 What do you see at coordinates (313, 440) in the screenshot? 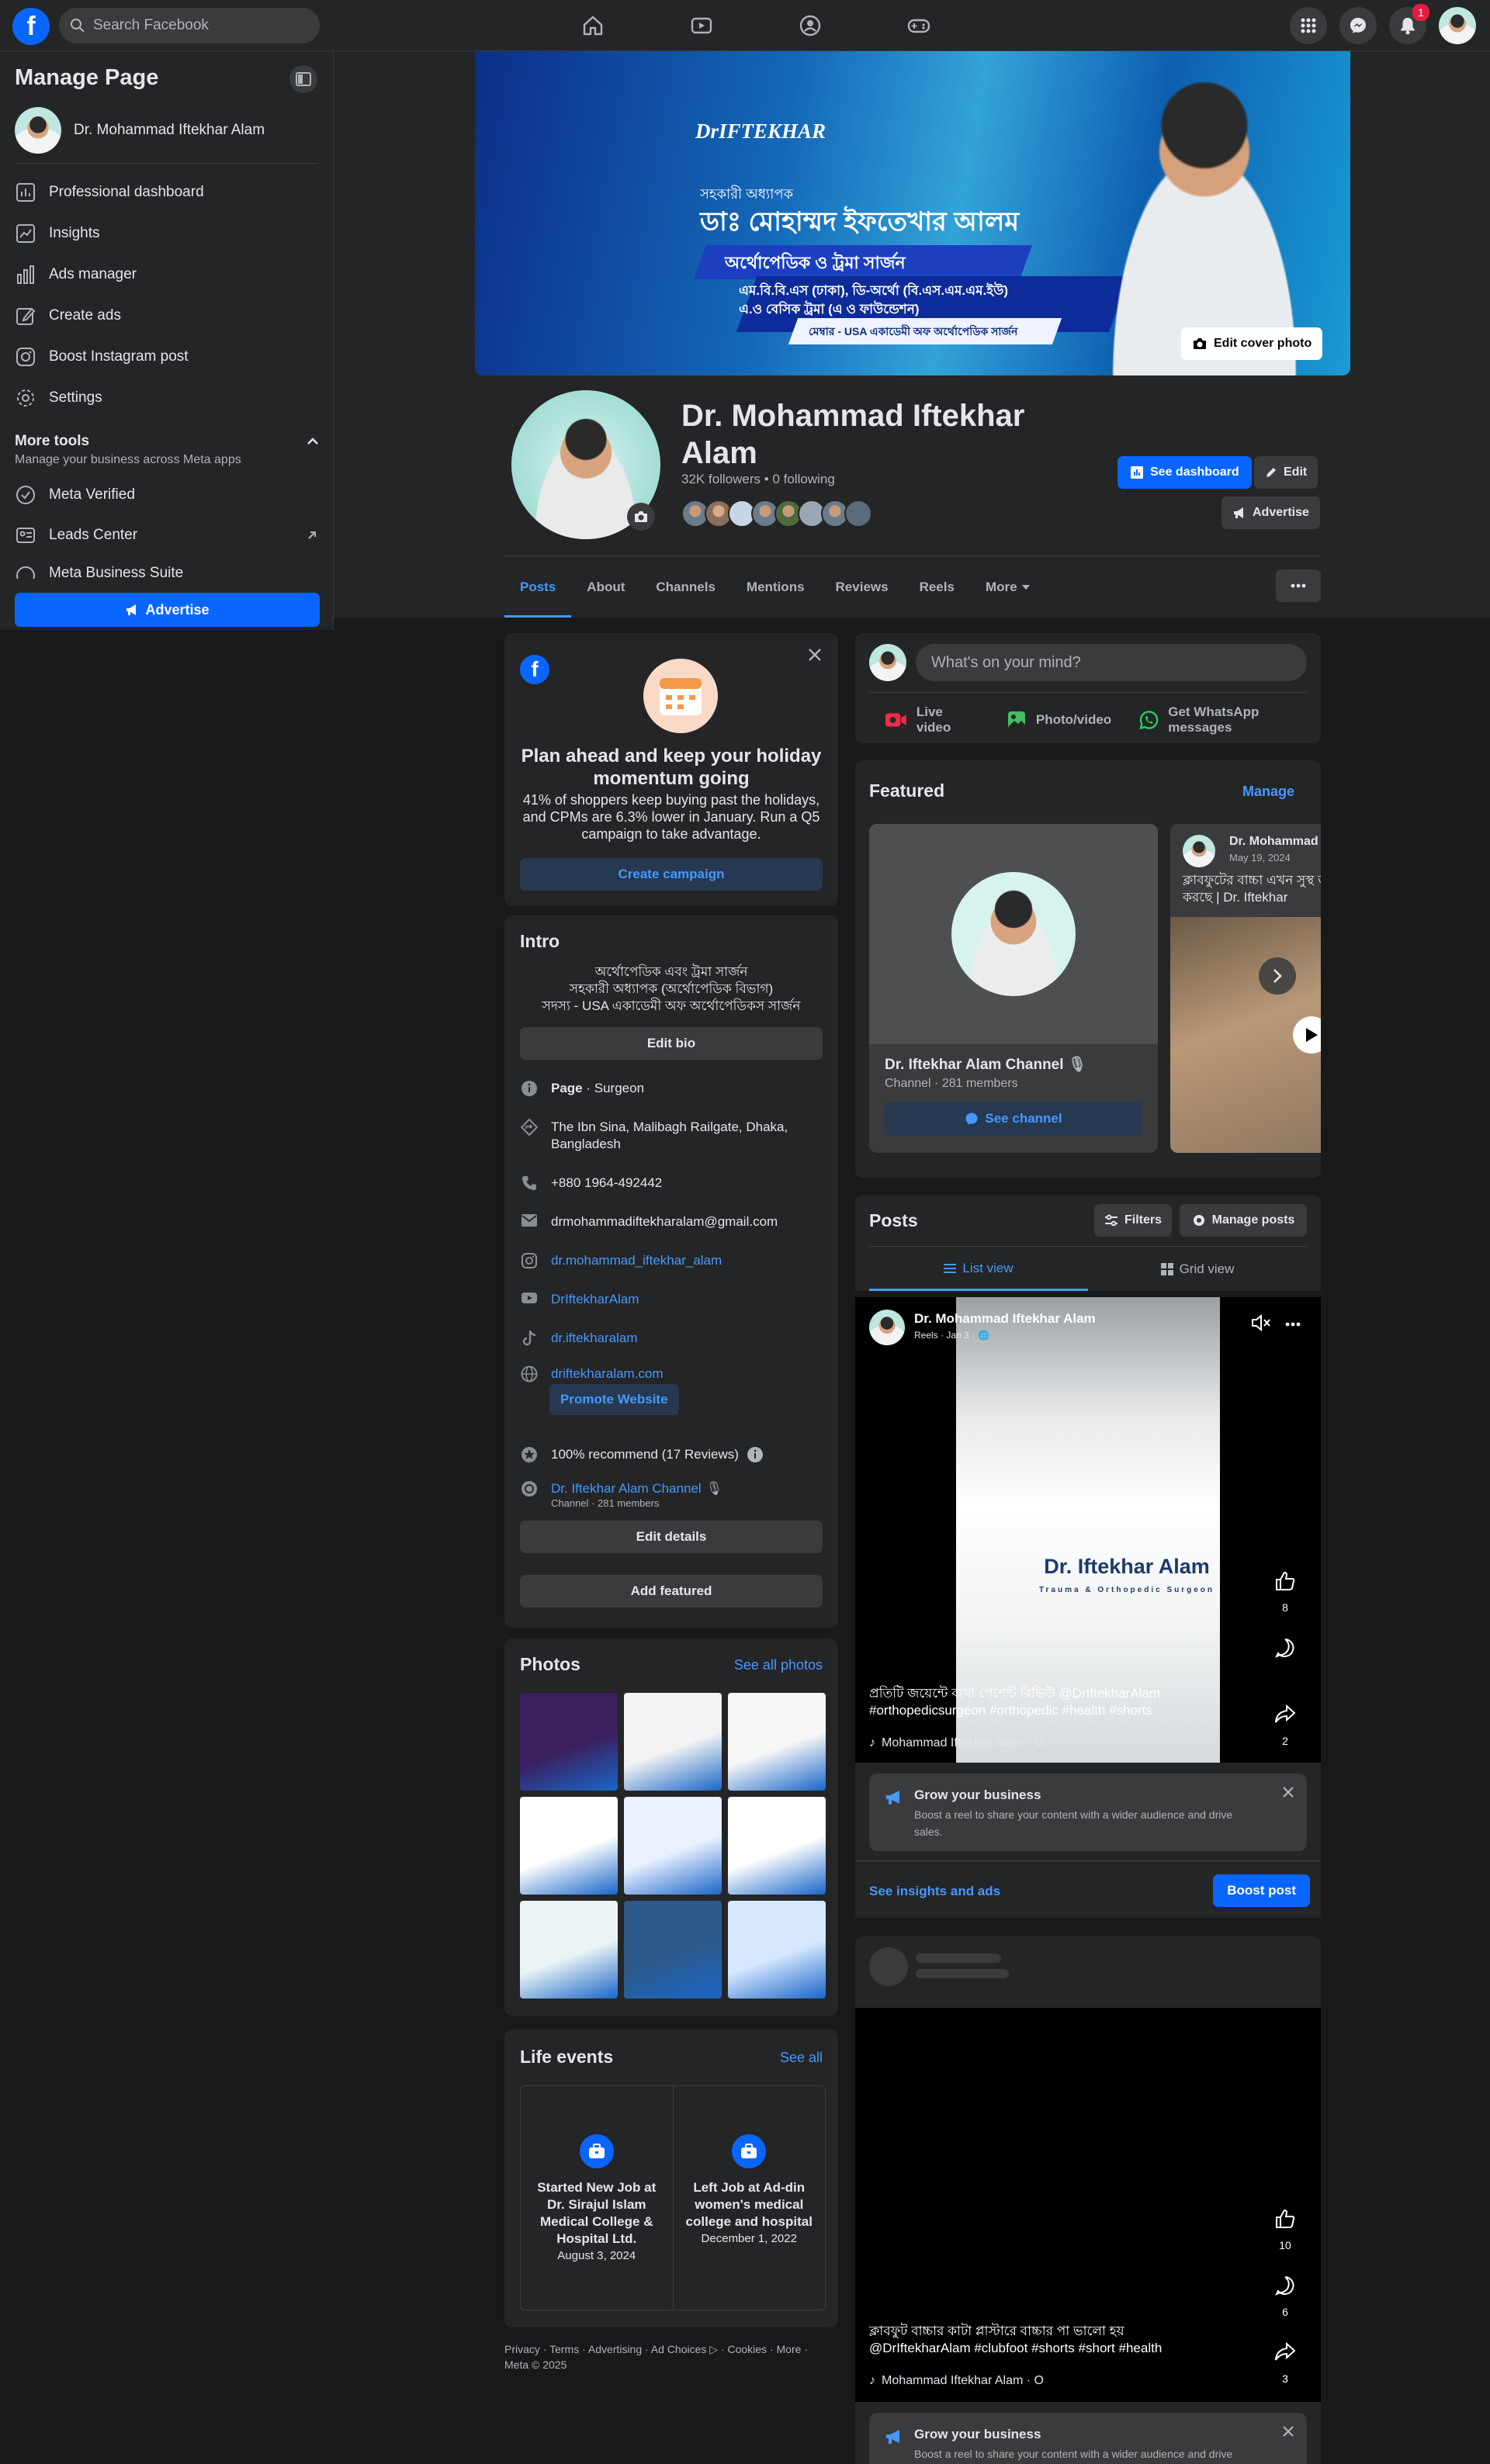
I see `chevron-up-icon` at bounding box center [313, 440].